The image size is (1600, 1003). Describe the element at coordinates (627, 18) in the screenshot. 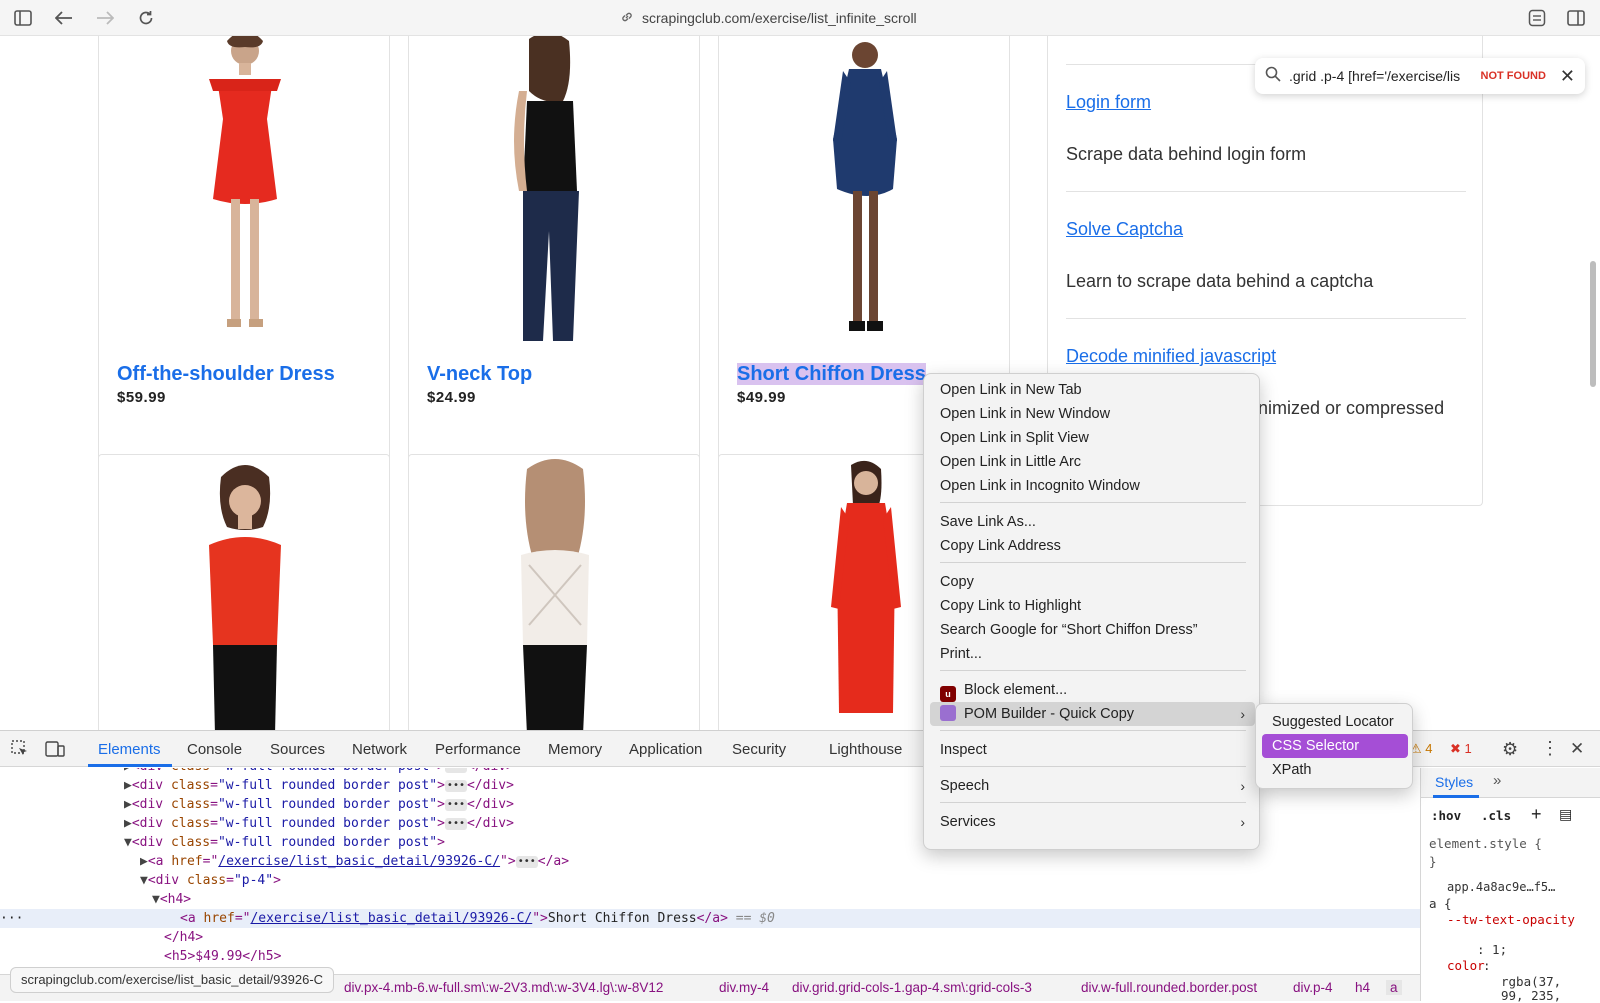

I see `link-icon` at that location.